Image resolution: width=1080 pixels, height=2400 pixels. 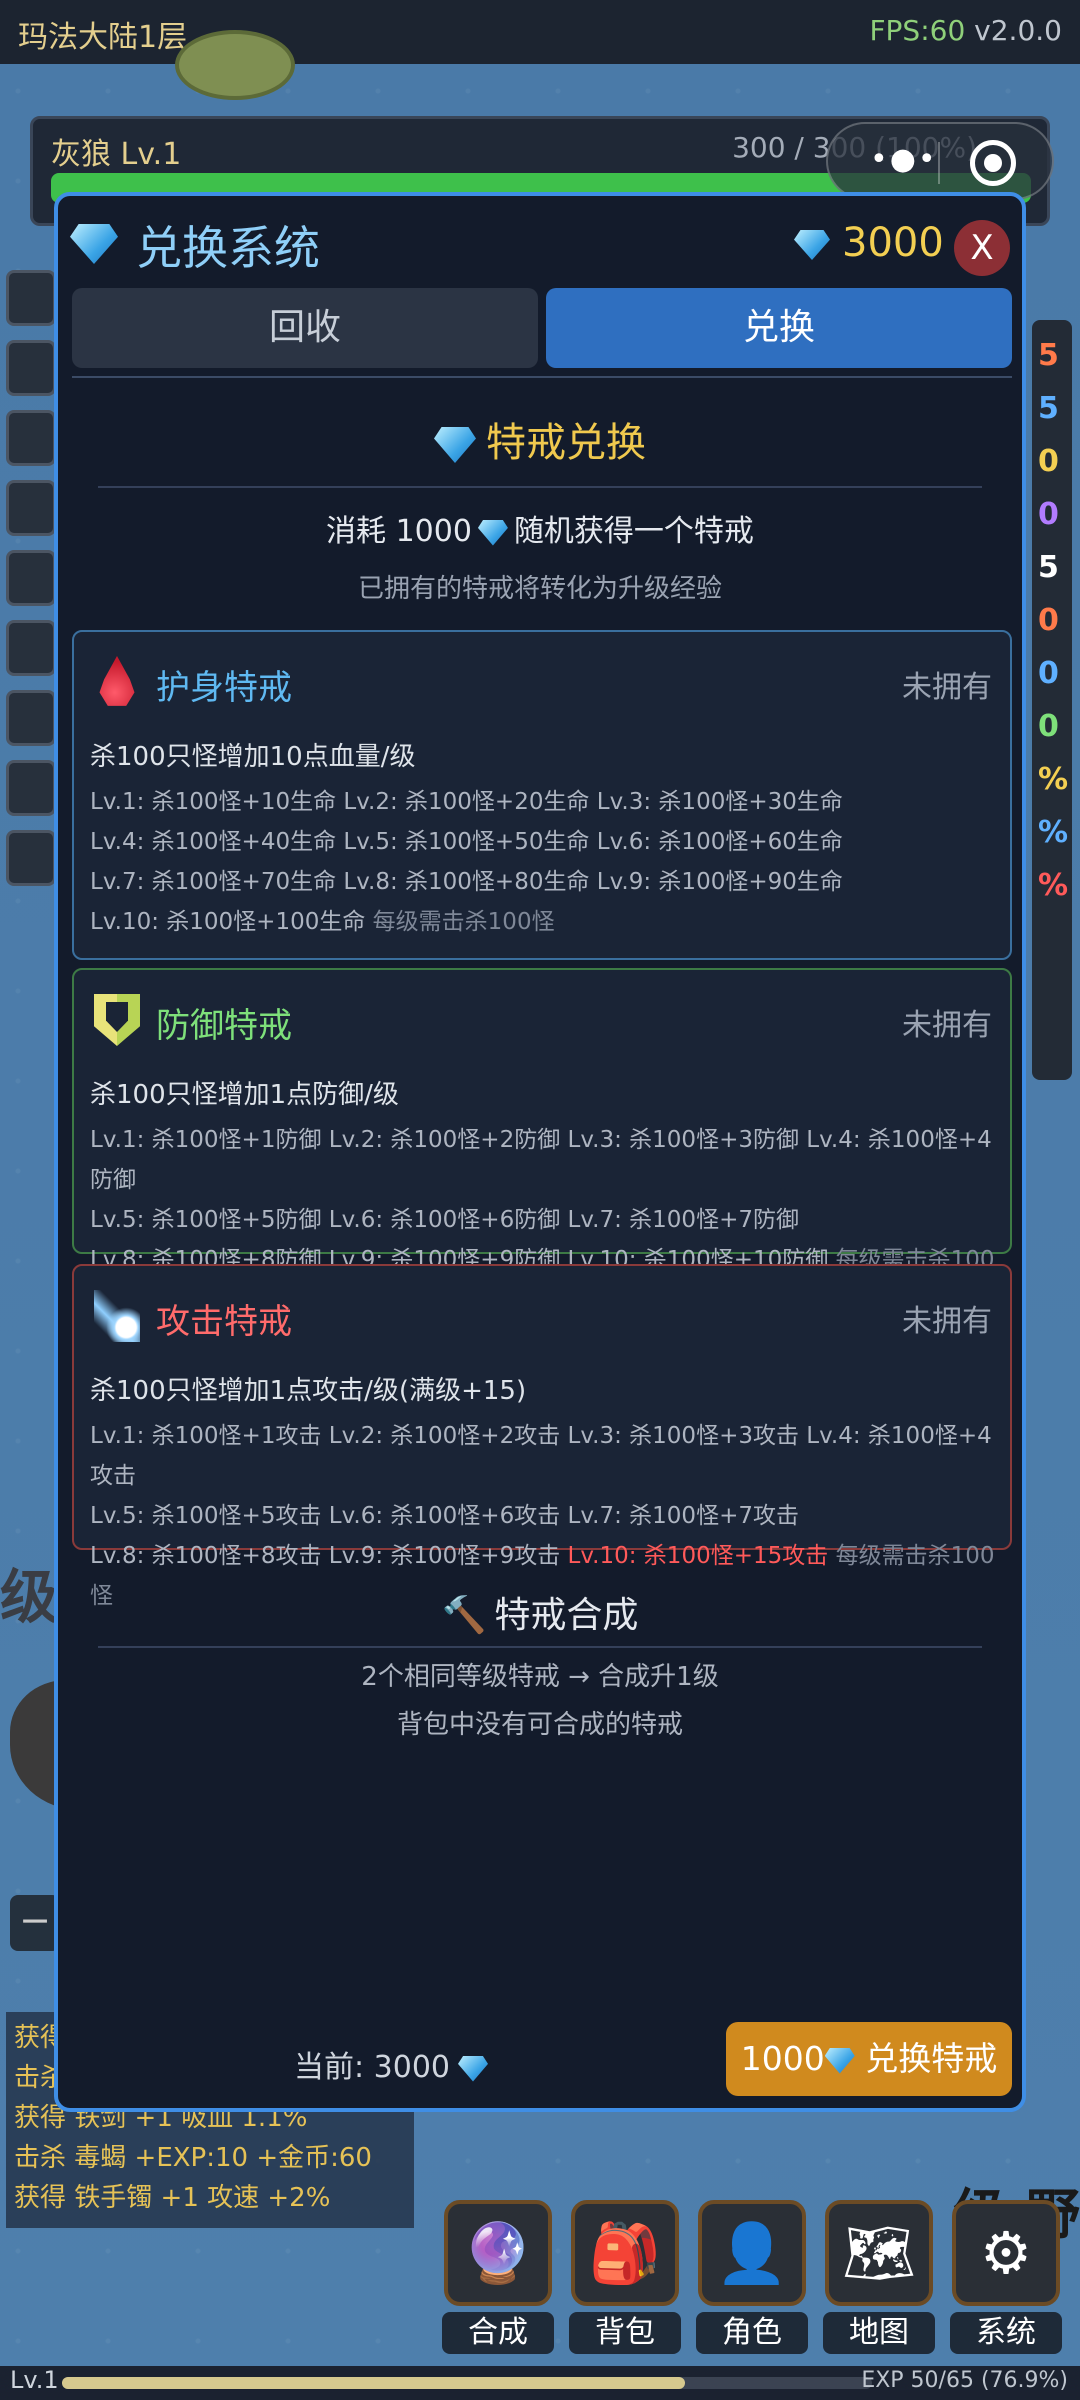 What do you see at coordinates (625, 2253) in the screenshot?
I see `backpack-icon: 🎒` at bounding box center [625, 2253].